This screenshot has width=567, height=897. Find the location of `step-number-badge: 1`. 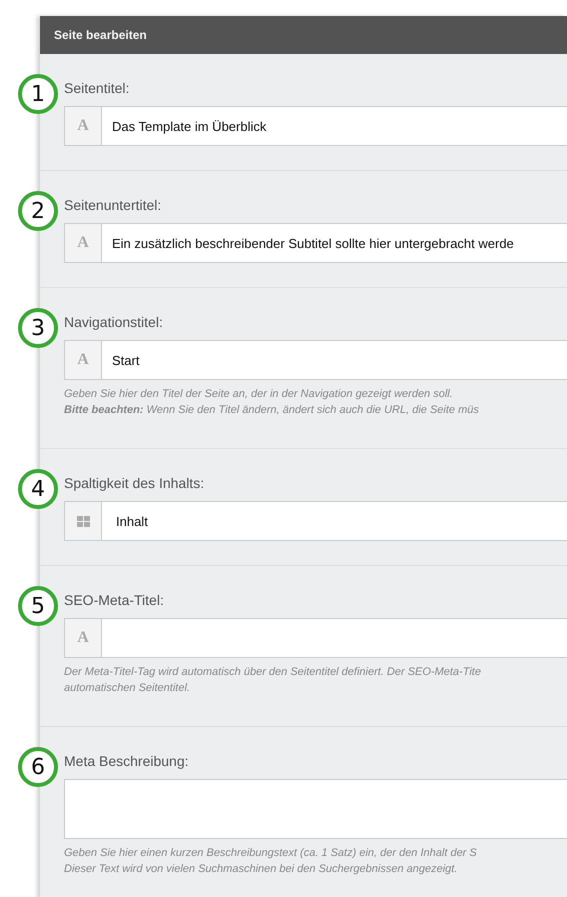

step-number-badge: 1 is located at coordinates (38, 94).